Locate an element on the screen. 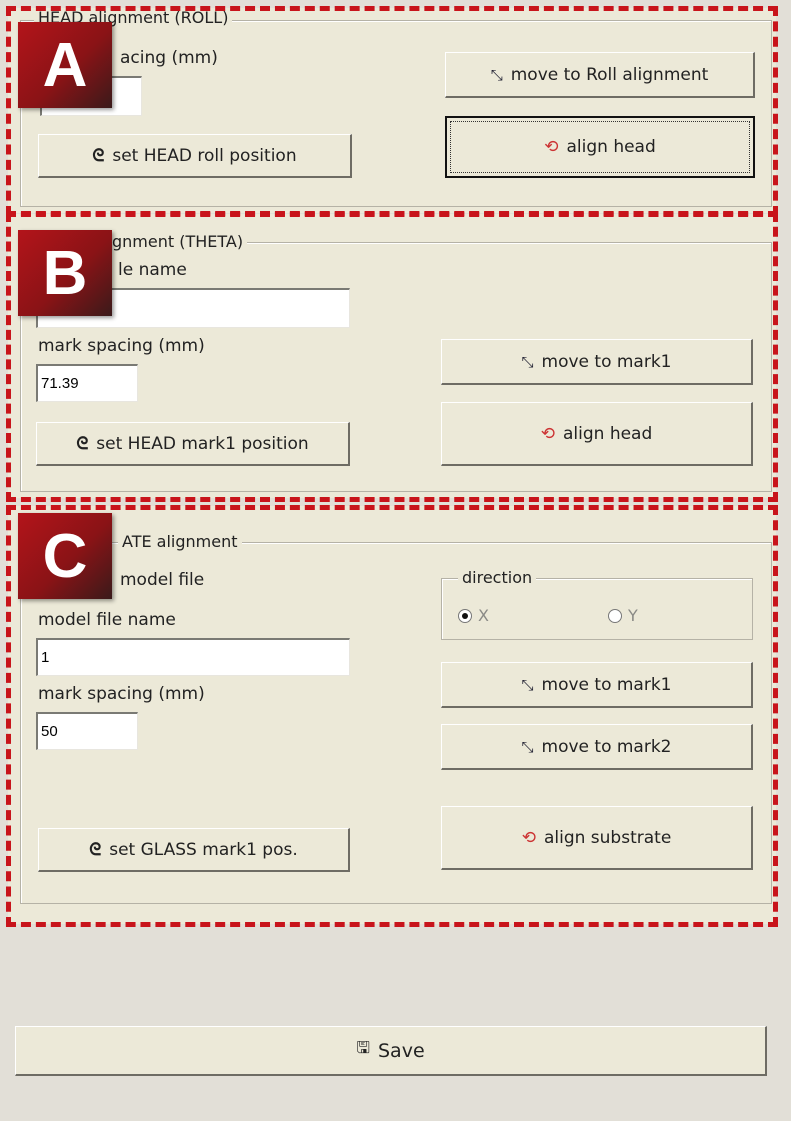 This screenshot has width=791, height=1121. badge-a: A is located at coordinates (65, 65).